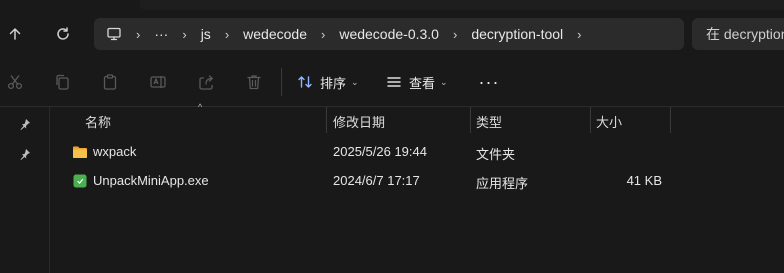  What do you see at coordinates (275, 34) in the screenshot?
I see `breadcrumb-wedecode: wedecode` at bounding box center [275, 34].